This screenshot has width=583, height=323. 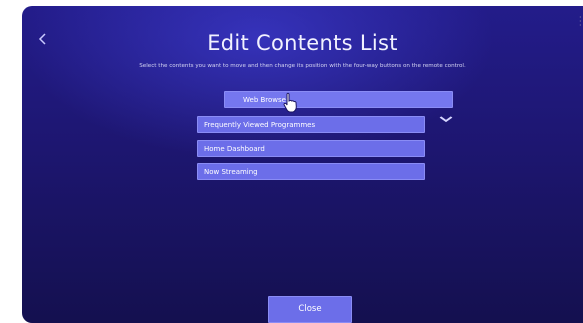 What do you see at coordinates (338, 99) in the screenshot?
I see `list-item-web-browser: Web Browser` at bounding box center [338, 99].